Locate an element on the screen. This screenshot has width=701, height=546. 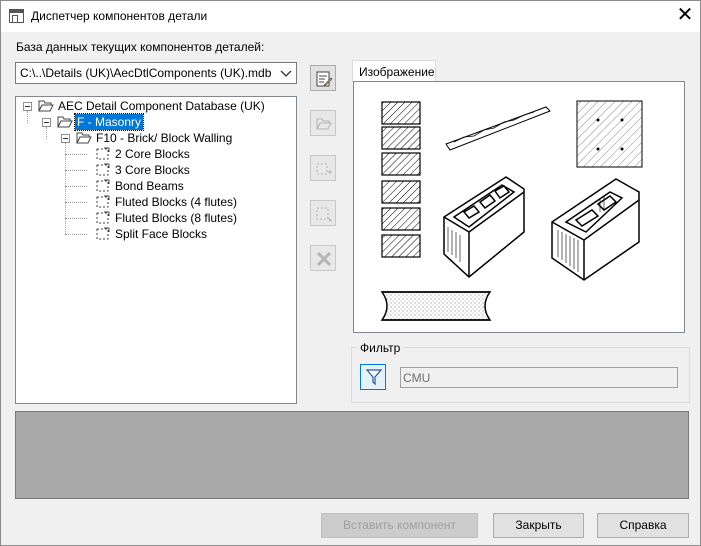
edit-database-icon is located at coordinates (324, 79).